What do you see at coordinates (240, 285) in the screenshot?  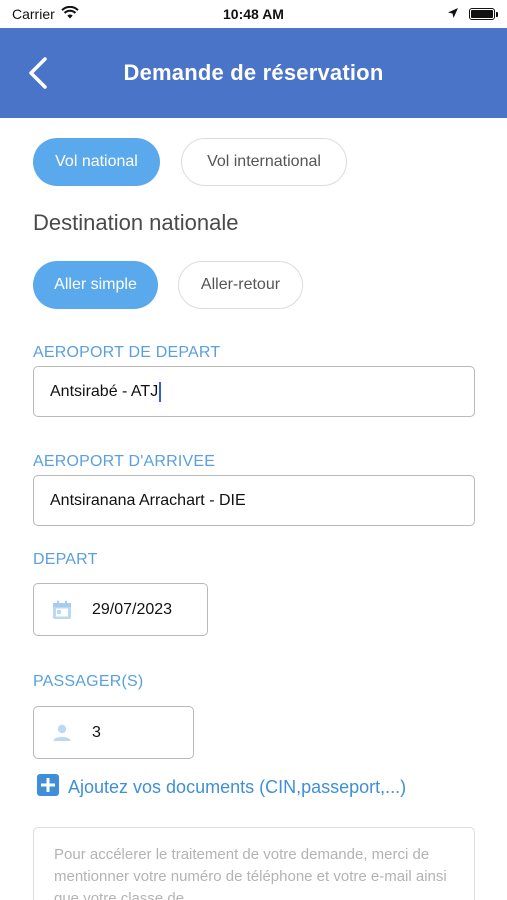 I see `tab-aller-retour: Aller-retour` at bounding box center [240, 285].